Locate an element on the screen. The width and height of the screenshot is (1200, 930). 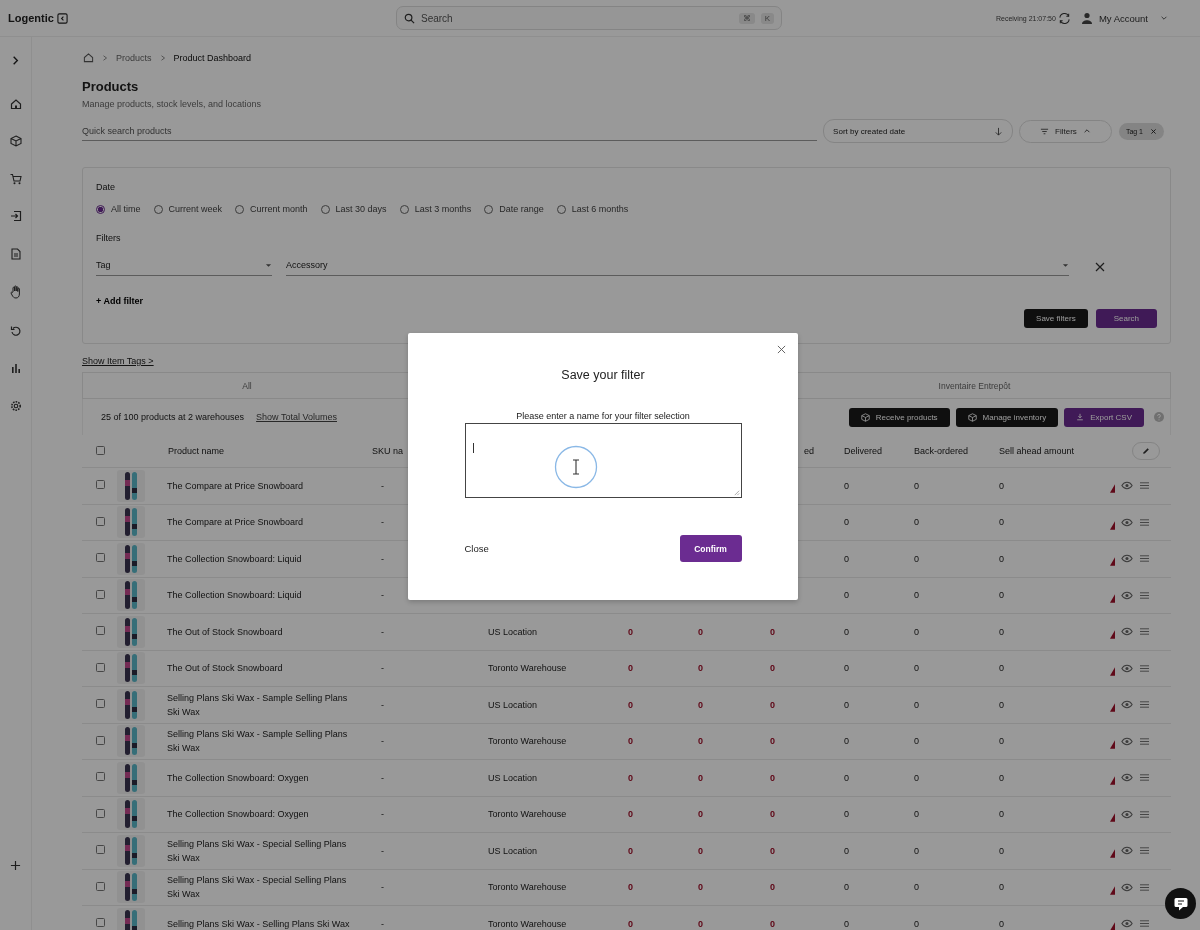
show-item-tags-link: Show Item Tags > is located at coordinates (118, 361).